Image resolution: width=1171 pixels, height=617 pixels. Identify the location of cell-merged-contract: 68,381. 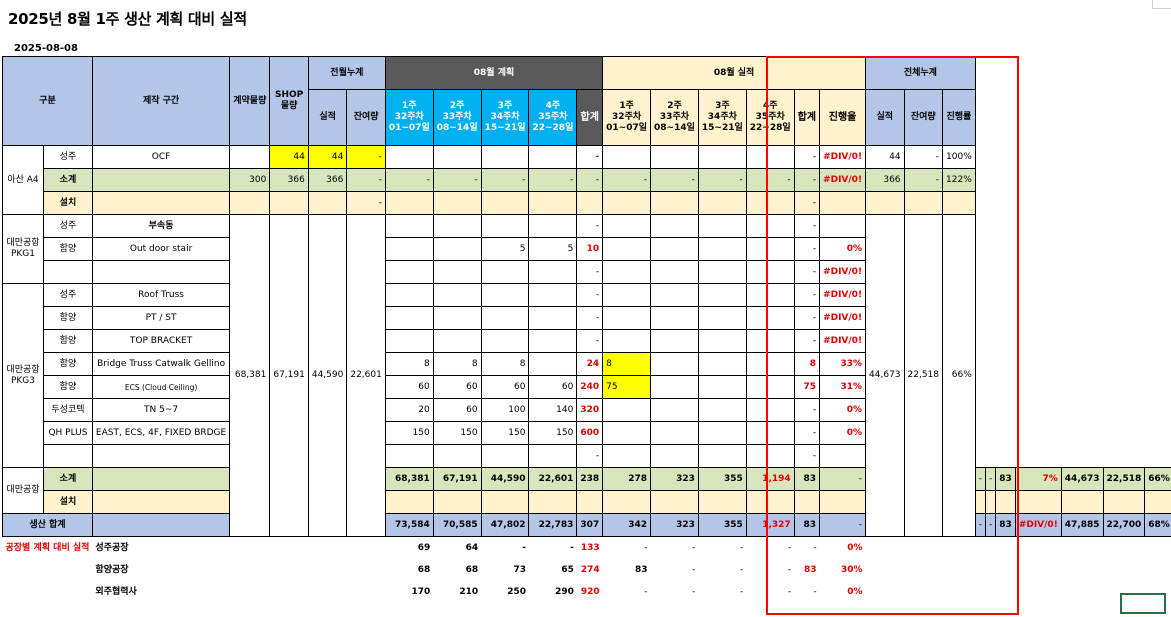
(250, 375).